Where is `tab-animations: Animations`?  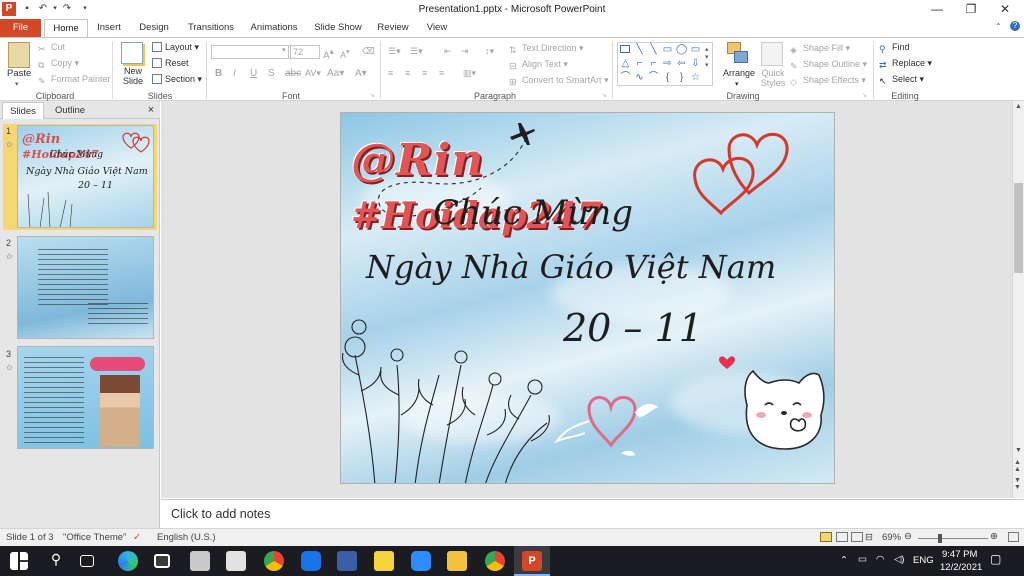 tab-animations: Animations is located at coordinates (274, 28).